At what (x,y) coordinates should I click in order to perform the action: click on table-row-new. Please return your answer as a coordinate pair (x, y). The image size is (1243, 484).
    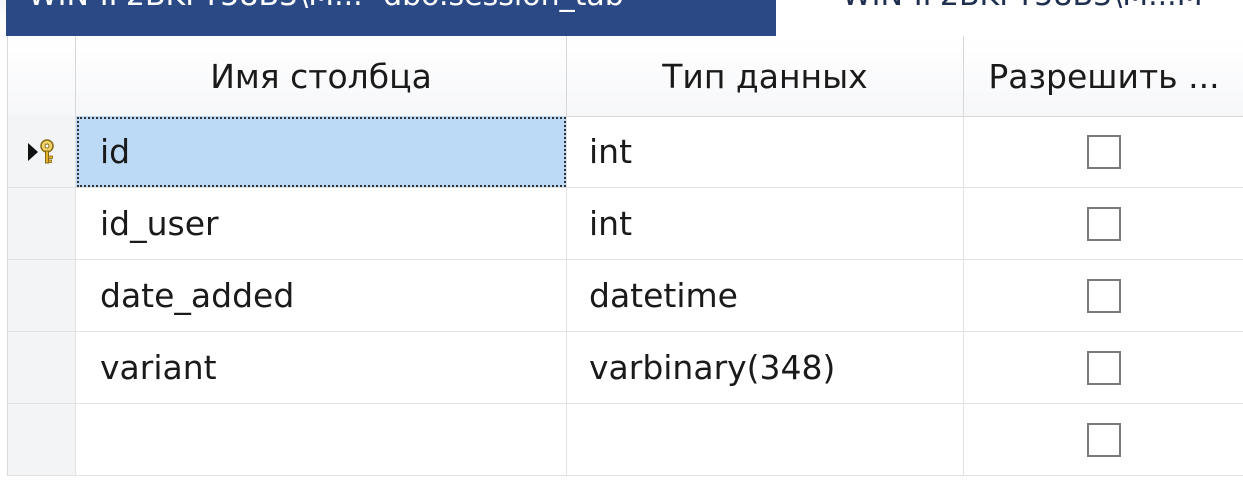
    Looking at the image, I should click on (625, 440).